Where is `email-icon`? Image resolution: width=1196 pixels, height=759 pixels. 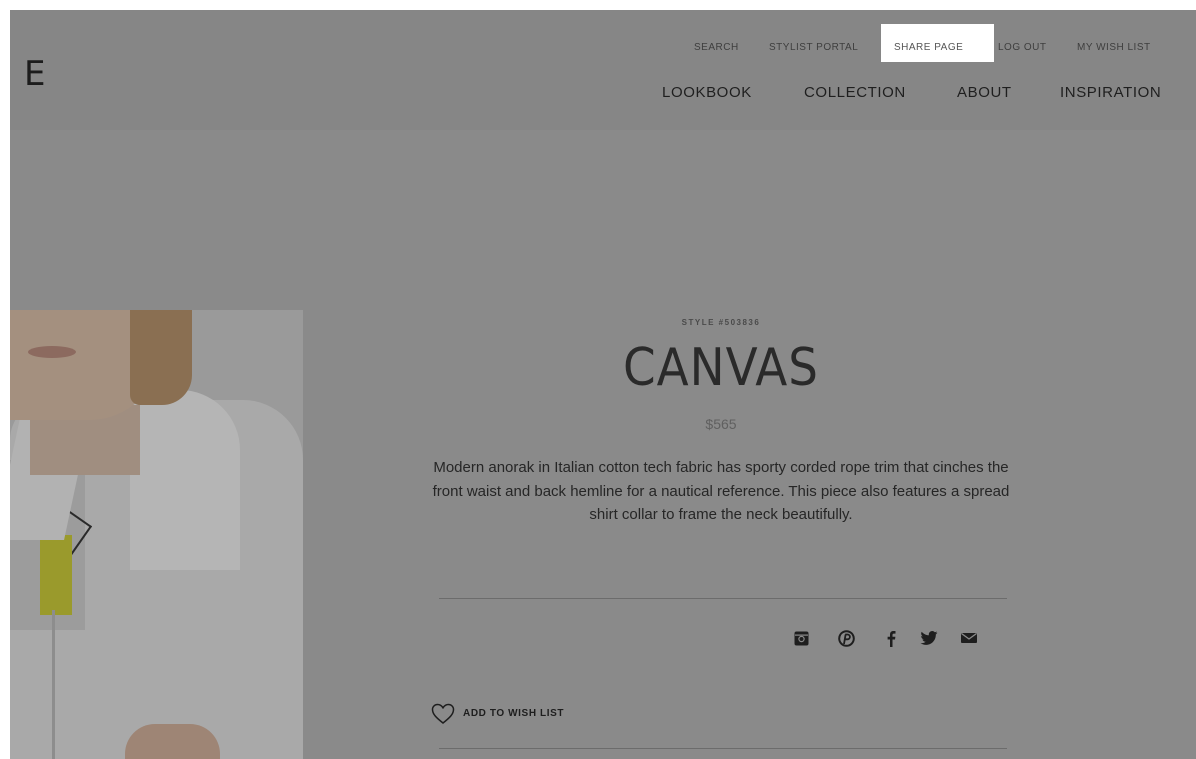
email-icon is located at coordinates (969, 638).